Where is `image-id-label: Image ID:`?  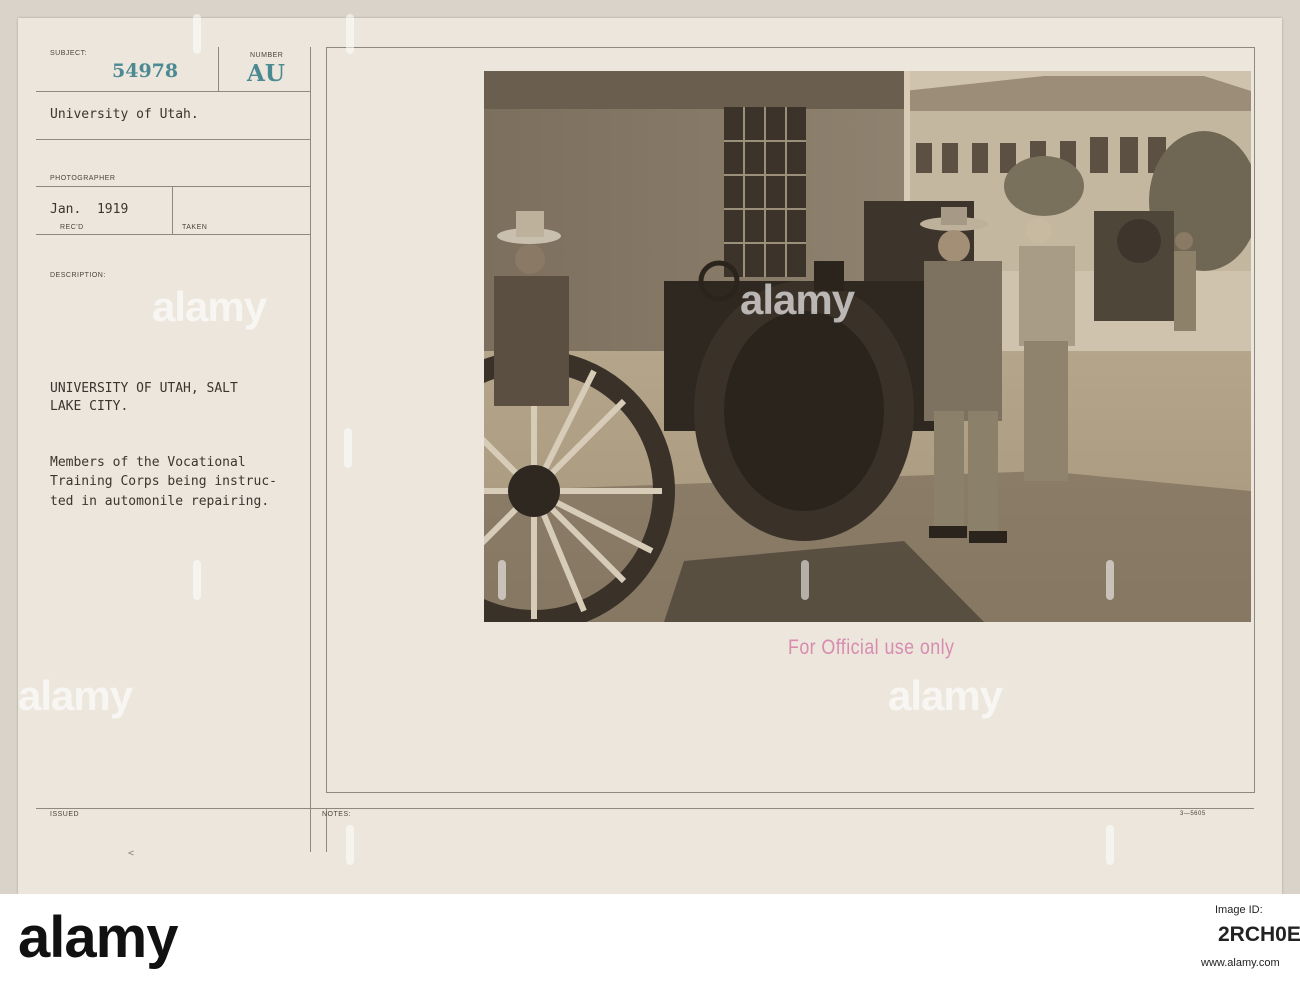
image-id-label: Image ID: is located at coordinates (1239, 910).